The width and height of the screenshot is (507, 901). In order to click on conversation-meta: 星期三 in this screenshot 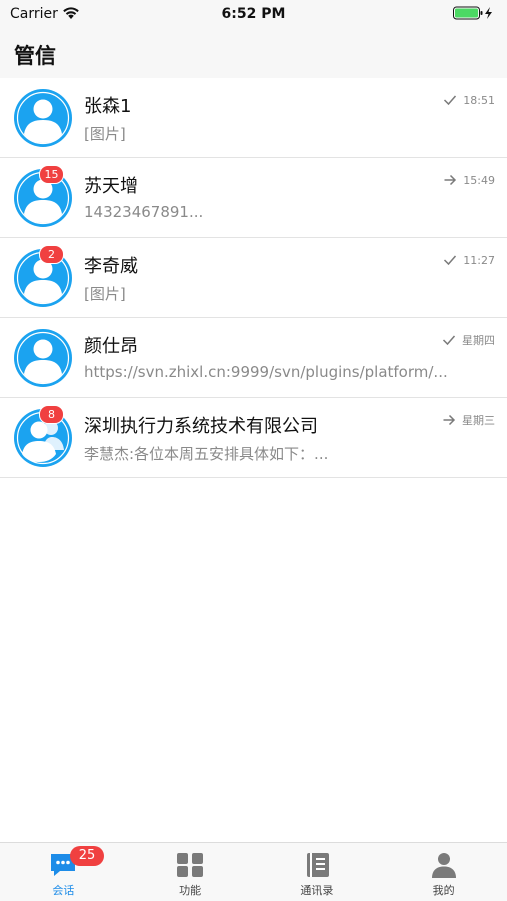, I will do `click(468, 420)`.